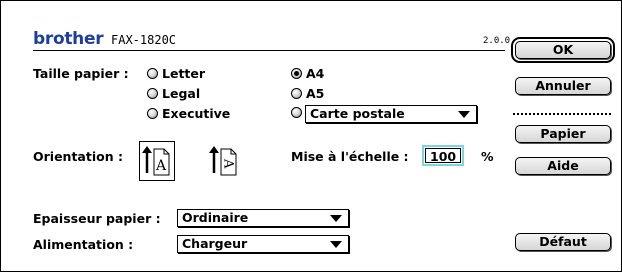 This screenshot has height=272, width=622. I want to click on orientation-portrait-icon: A, so click(156, 161).